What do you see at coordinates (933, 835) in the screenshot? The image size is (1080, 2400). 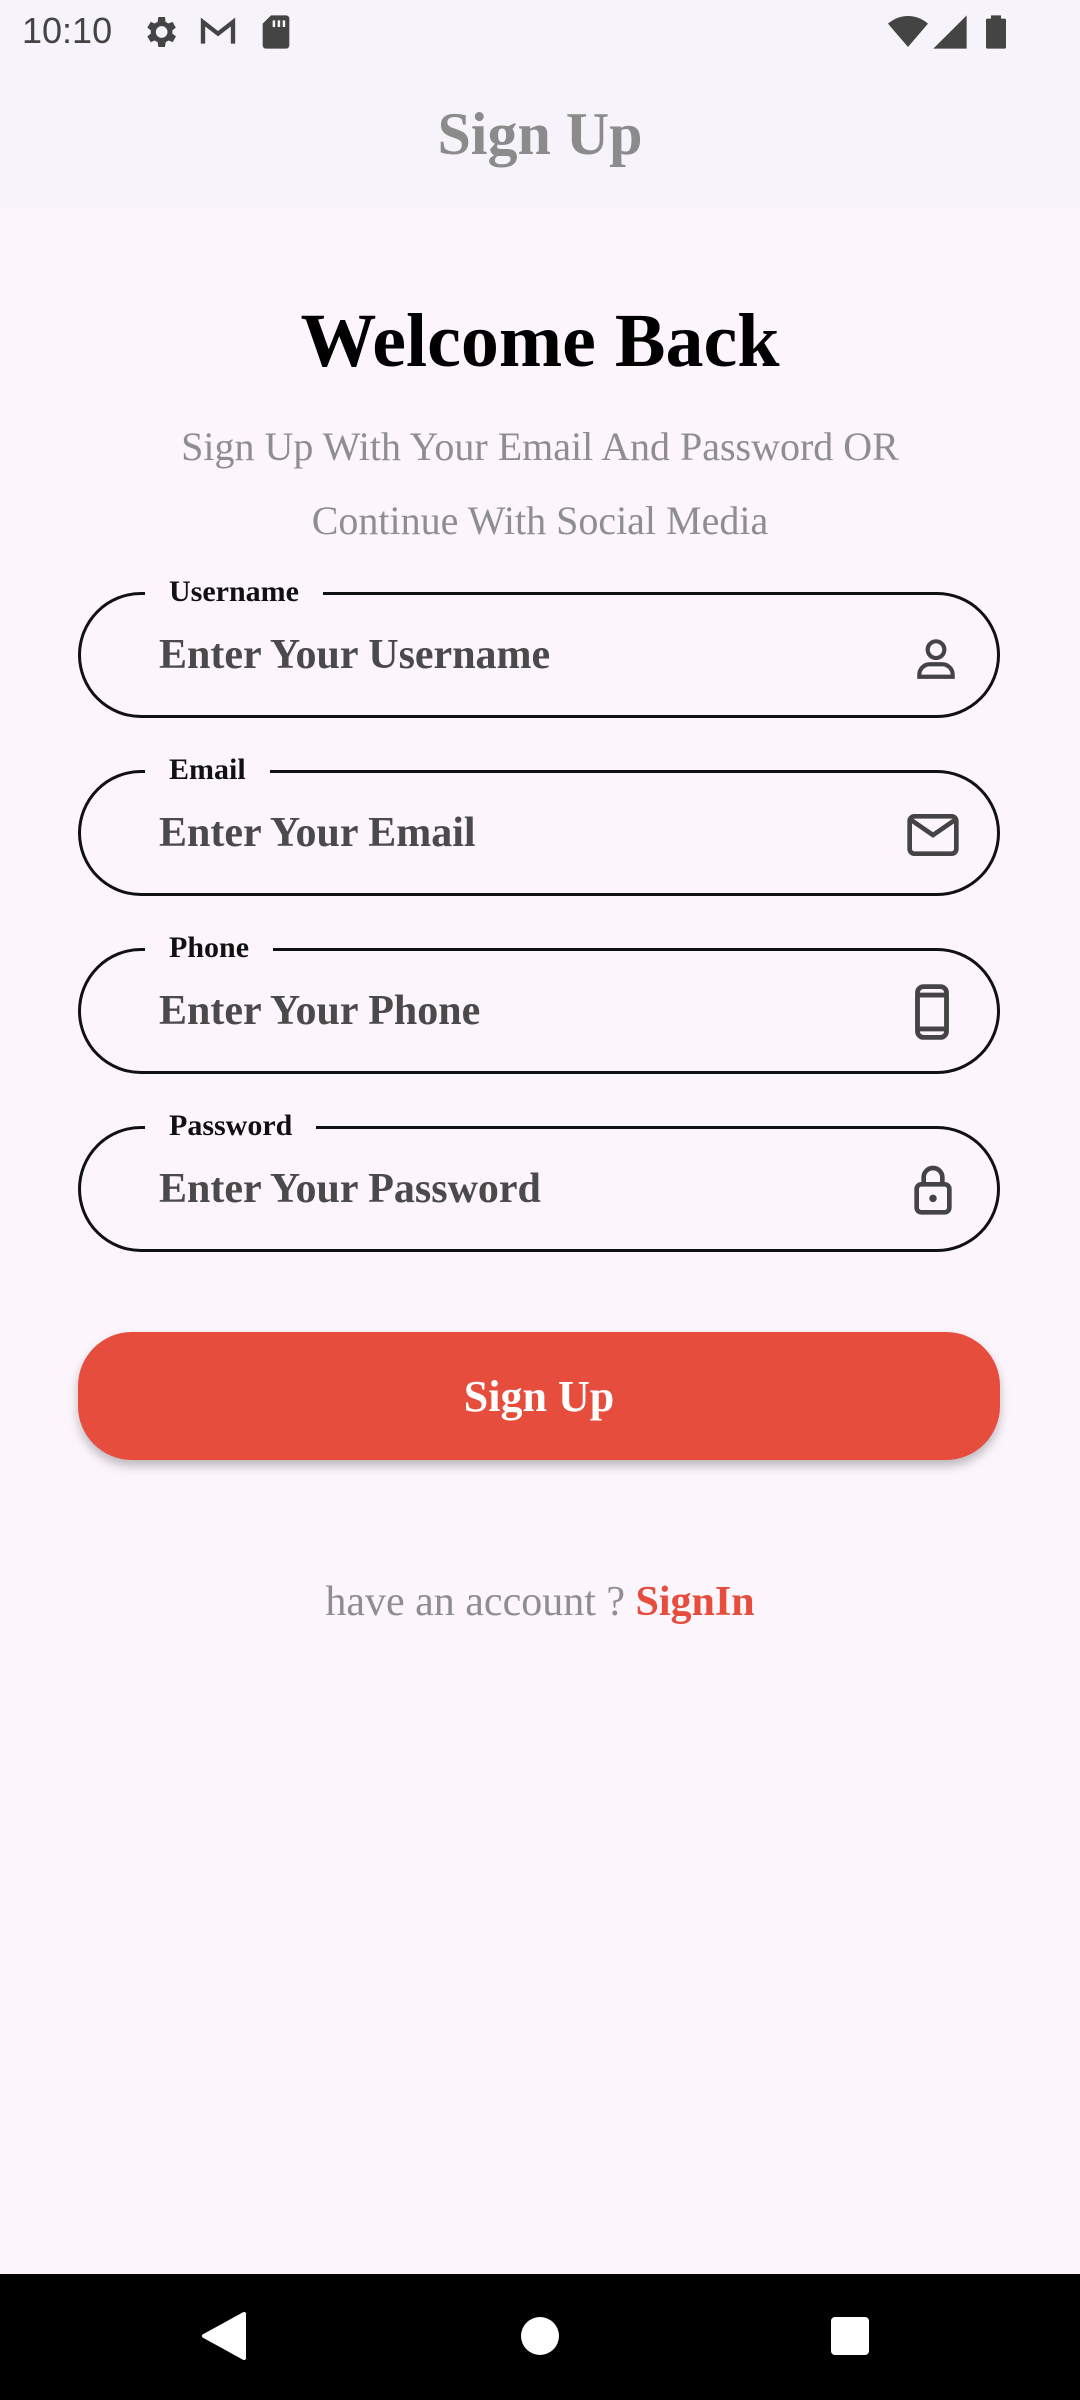 I see `mail-icon` at bounding box center [933, 835].